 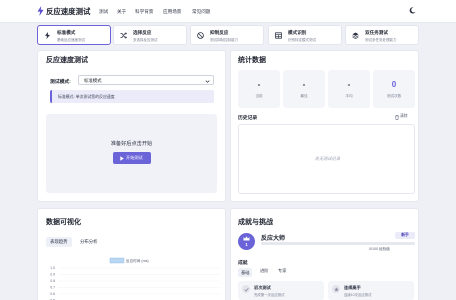 I want to click on mode-select: 标准模式, so click(x=146, y=80).